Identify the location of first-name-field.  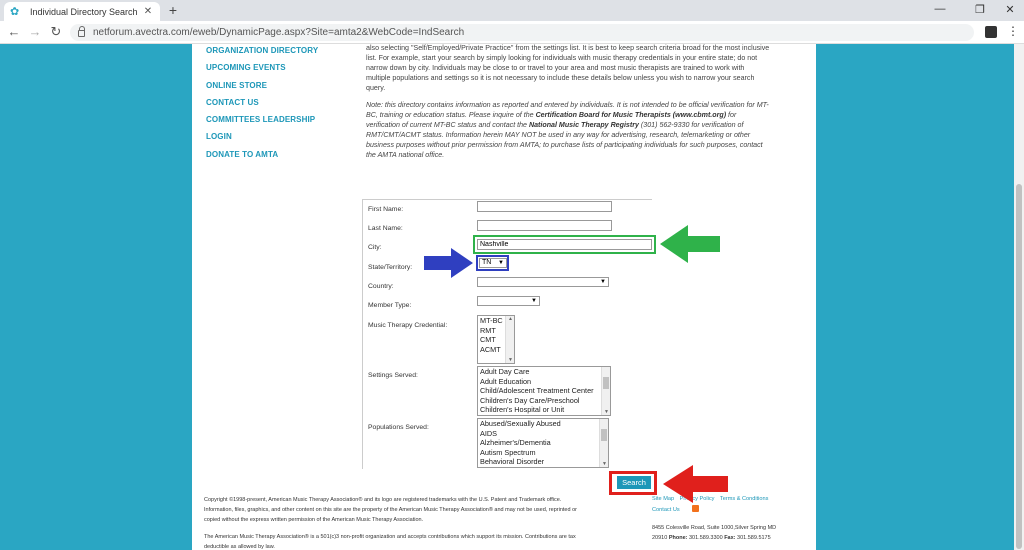
(544, 206).